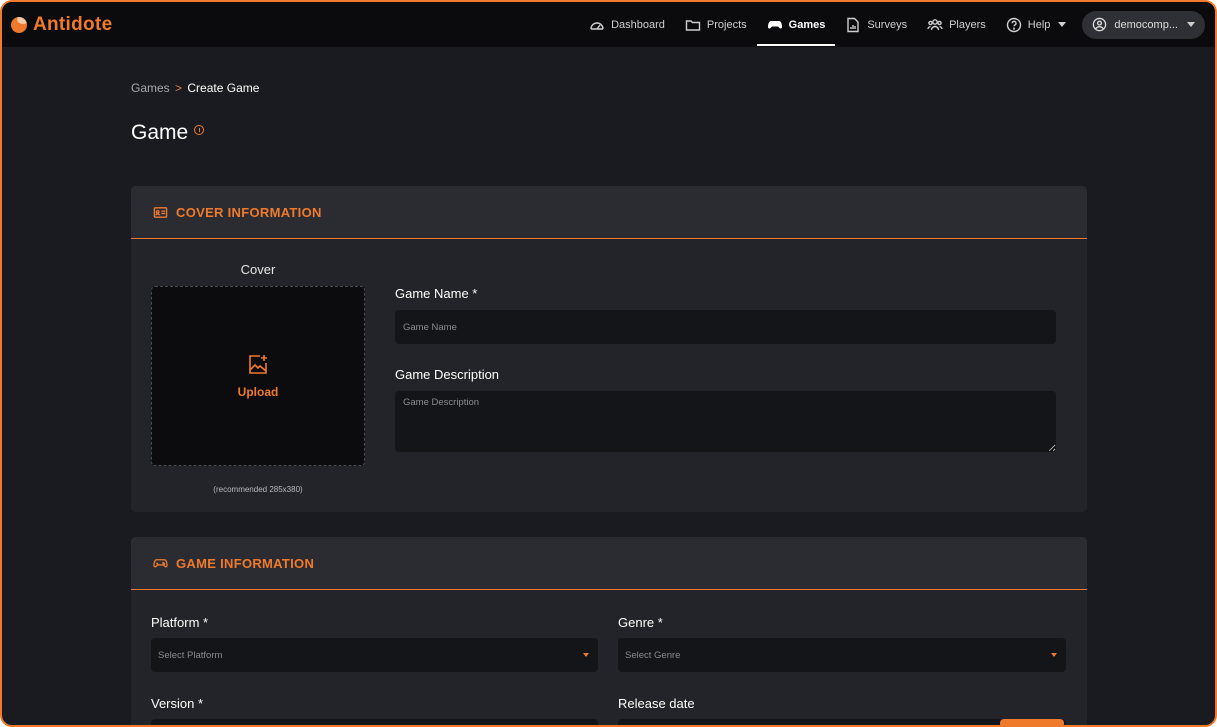 This screenshot has width=1217, height=727. Describe the element at coordinates (967, 24) in the screenshot. I see `nav-players-label: Players` at that location.